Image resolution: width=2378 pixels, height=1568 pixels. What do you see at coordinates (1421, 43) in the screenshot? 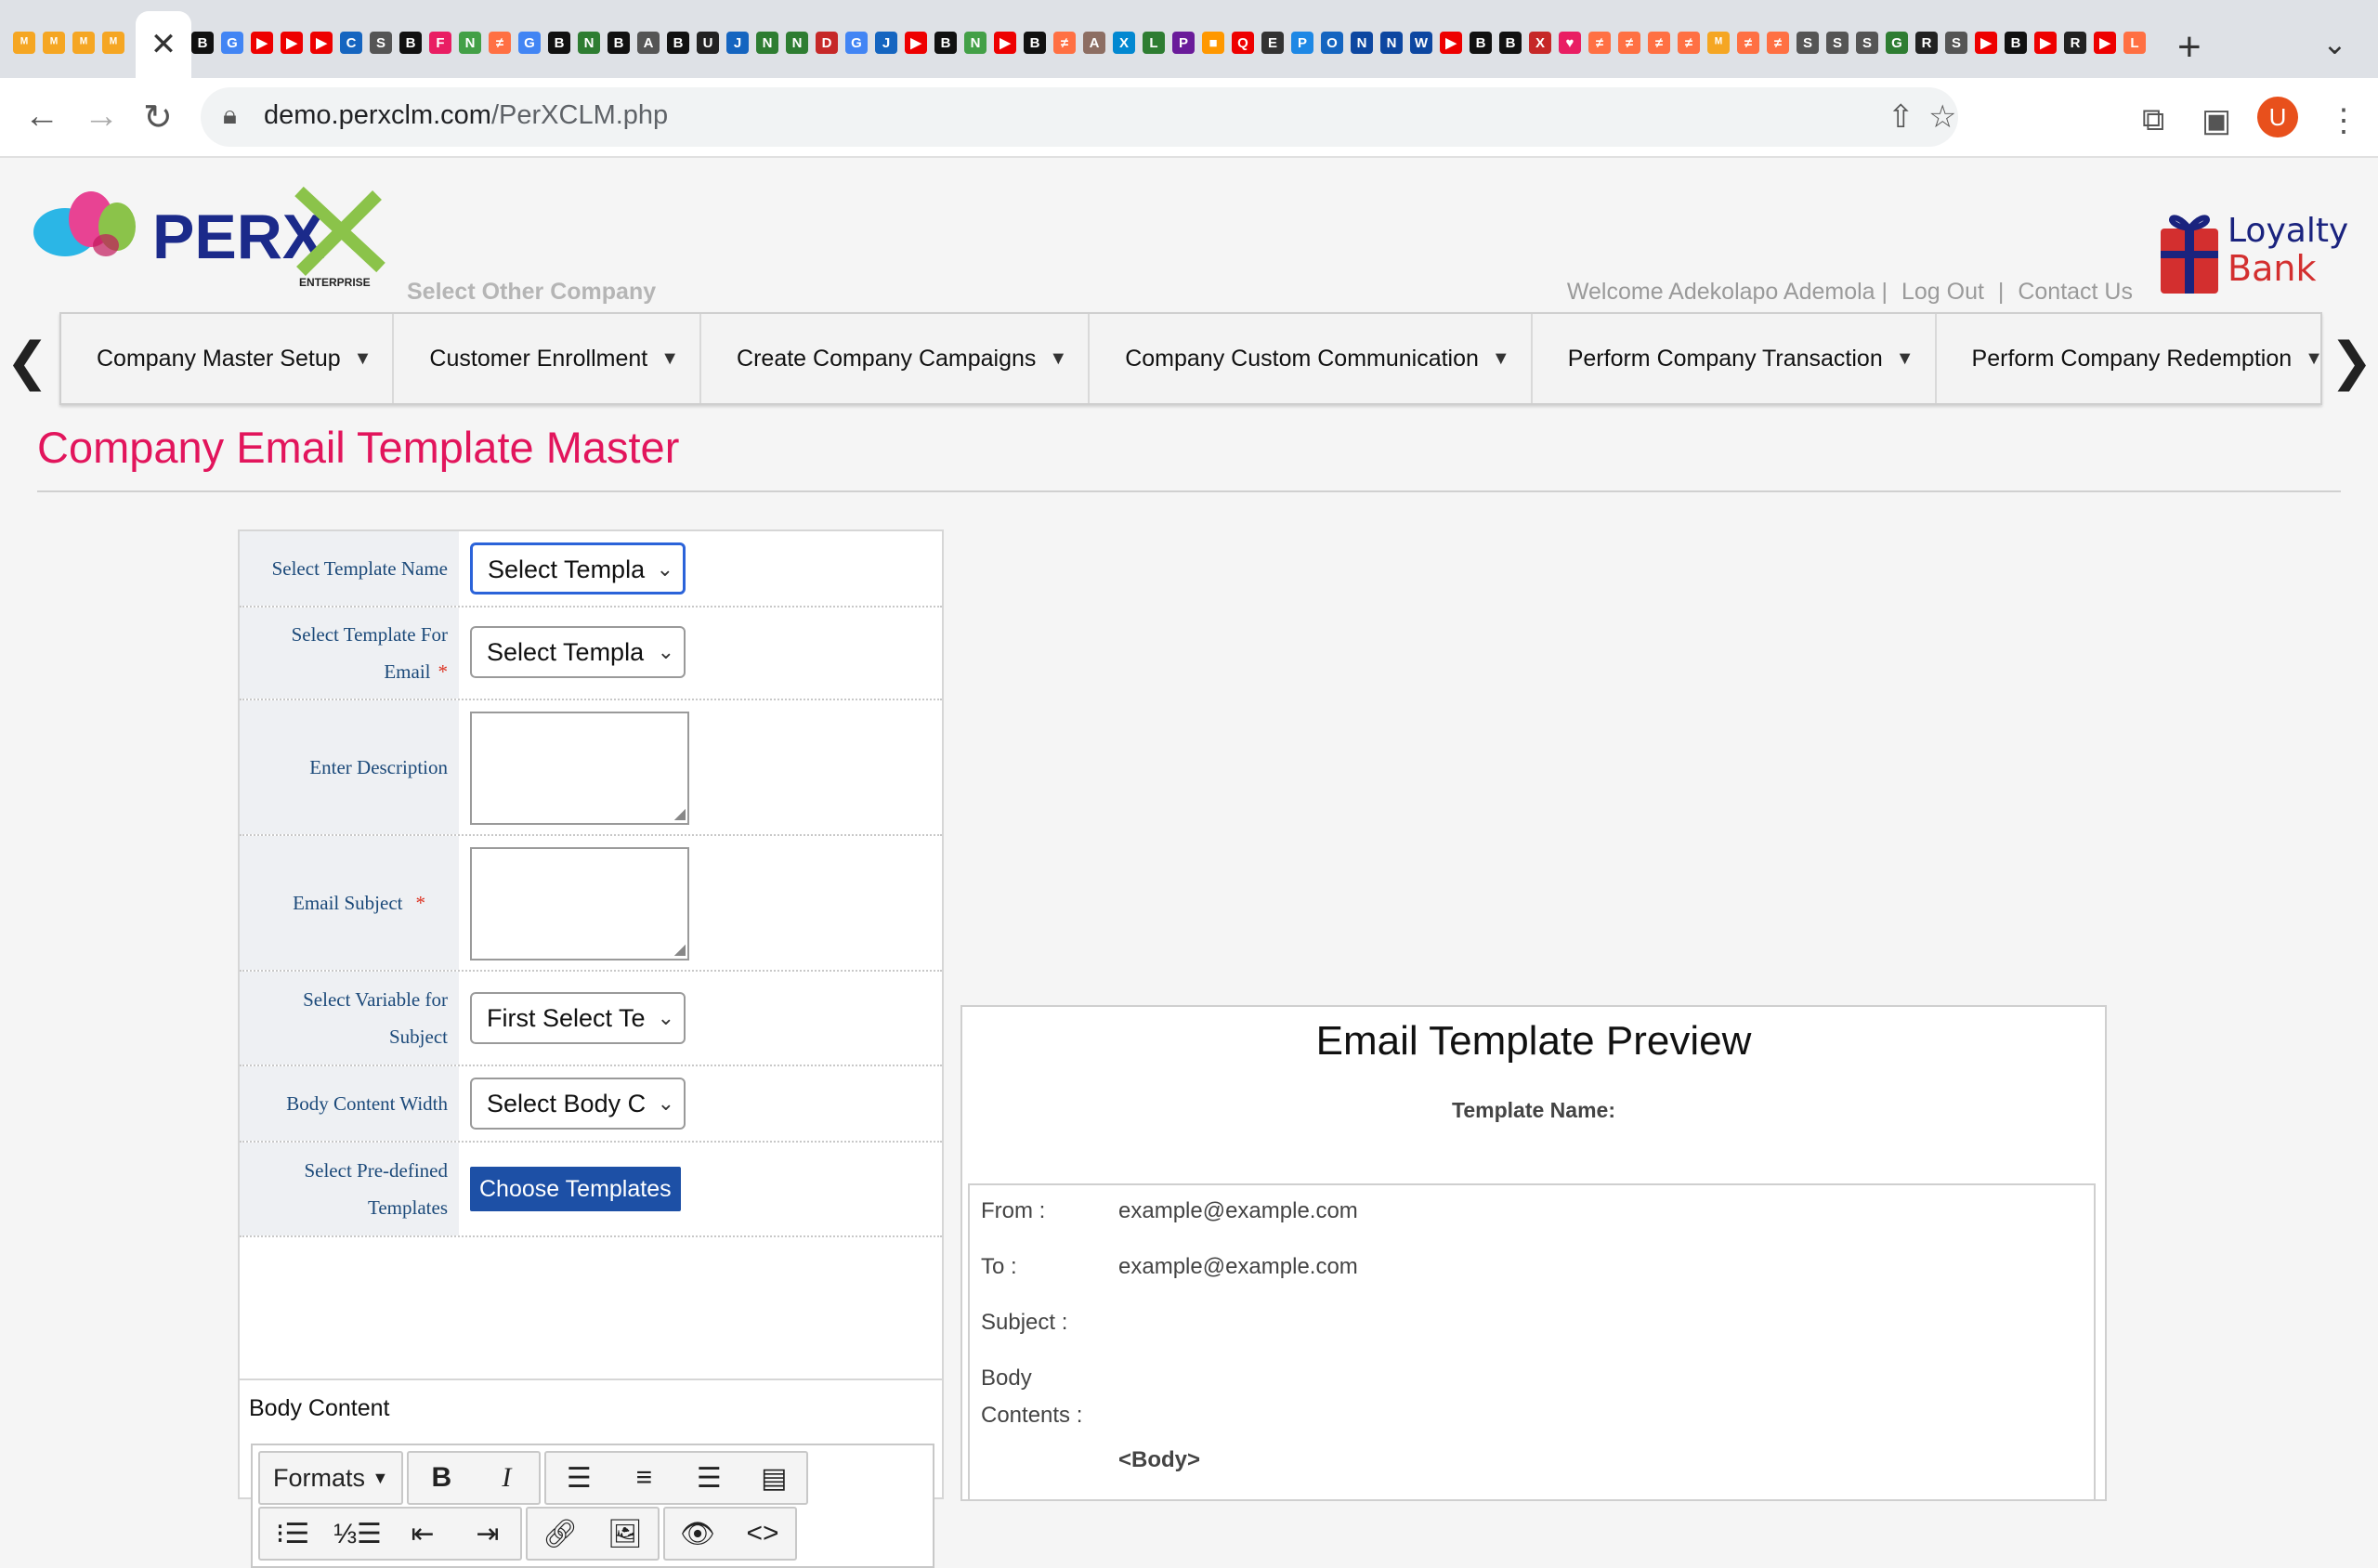
I see `tab-favicon-46-icon: W` at bounding box center [1421, 43].